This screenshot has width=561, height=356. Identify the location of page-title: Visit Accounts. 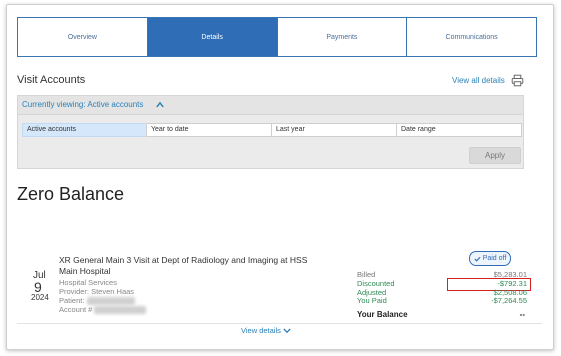
(51, 80).